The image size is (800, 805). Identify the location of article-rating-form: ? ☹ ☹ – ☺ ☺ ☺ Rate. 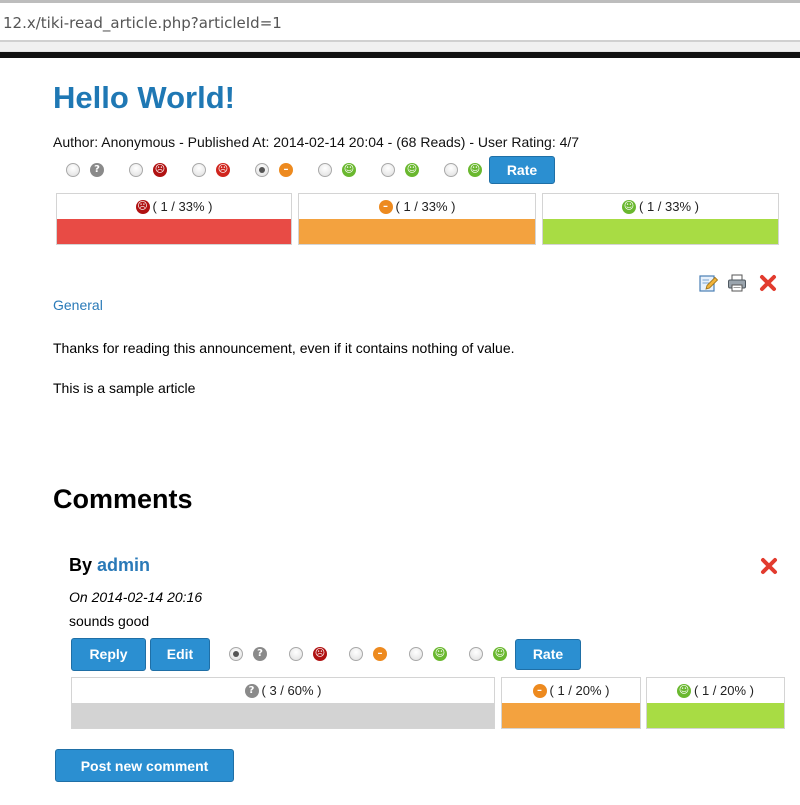
(310, 170).